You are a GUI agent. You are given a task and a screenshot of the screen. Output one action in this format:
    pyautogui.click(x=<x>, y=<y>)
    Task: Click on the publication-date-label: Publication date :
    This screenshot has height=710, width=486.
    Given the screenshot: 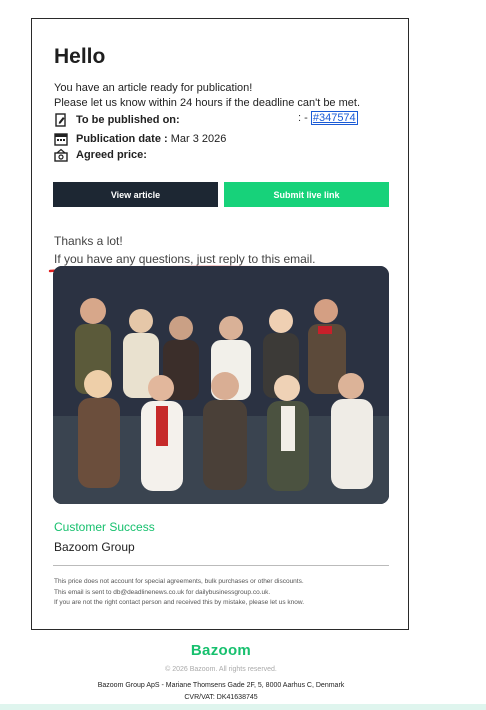 What is the action you would take?
    pyautogui.click(x=122, y=139)
    